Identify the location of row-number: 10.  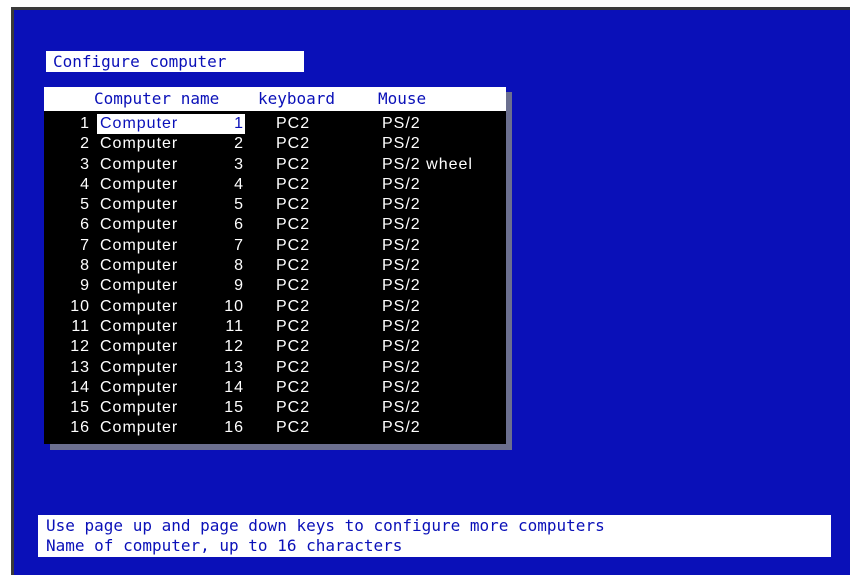
(80, 306).